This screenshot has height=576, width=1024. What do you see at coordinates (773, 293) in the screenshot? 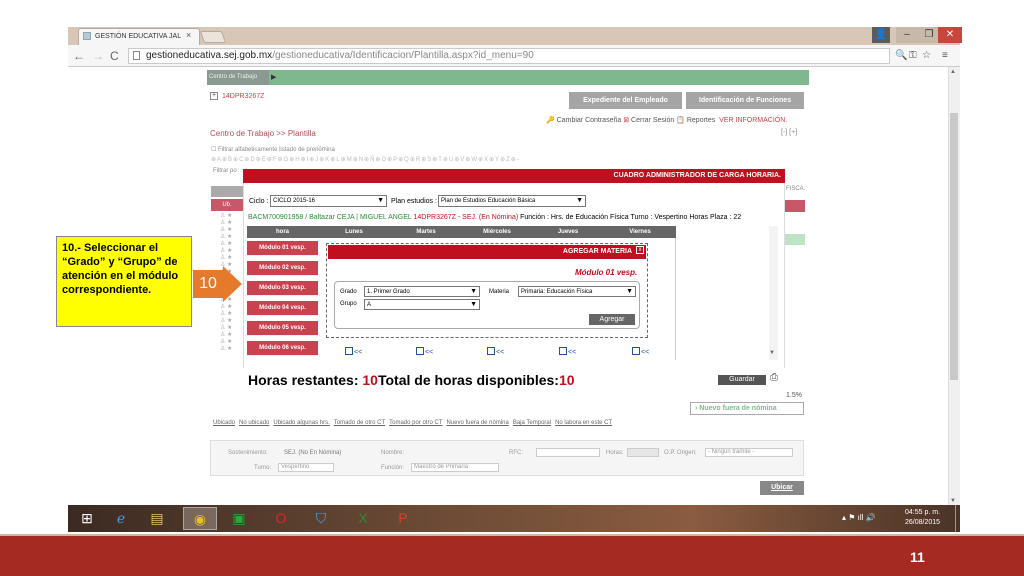
I see `schedule-scrollbar` at bounding box center [773, 293].